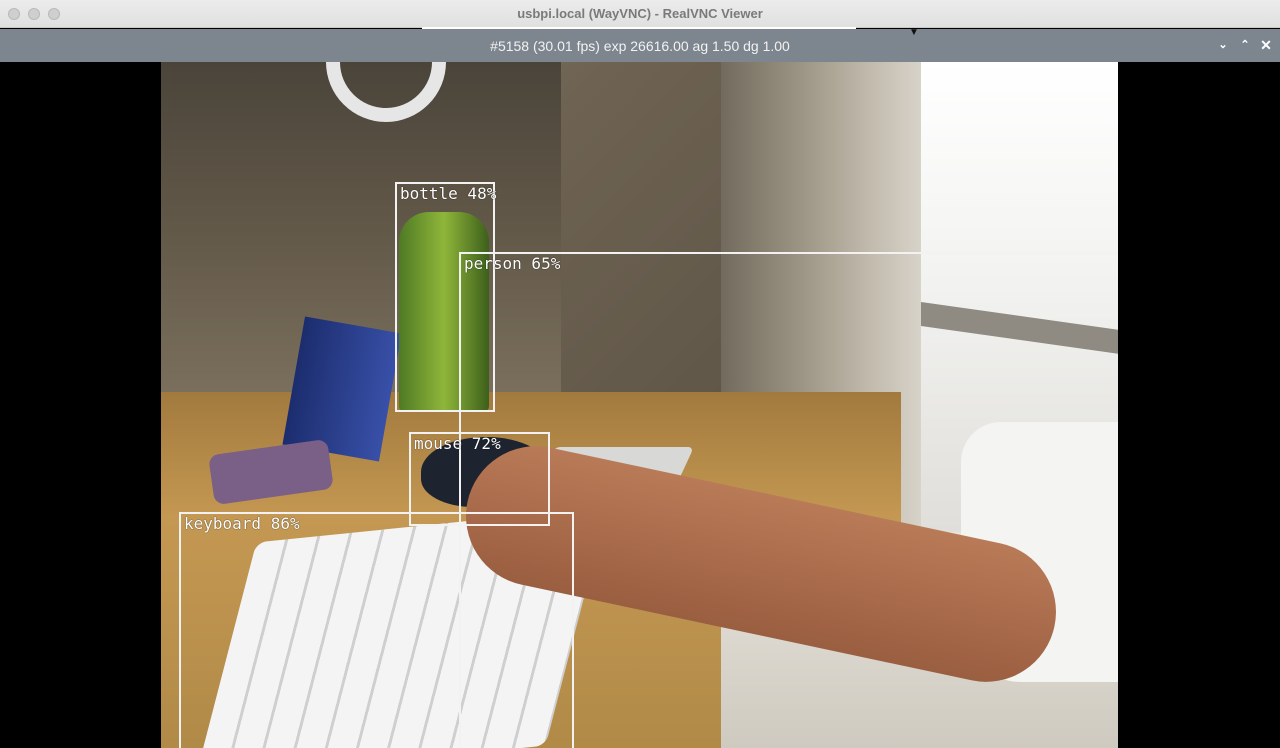 The height and width of the screenshot is (748, 1280). I want to click on vnc-viewer-titlebar: usbpi.local (WayVNC) - RealVNC Viewer, so click(640, 14).